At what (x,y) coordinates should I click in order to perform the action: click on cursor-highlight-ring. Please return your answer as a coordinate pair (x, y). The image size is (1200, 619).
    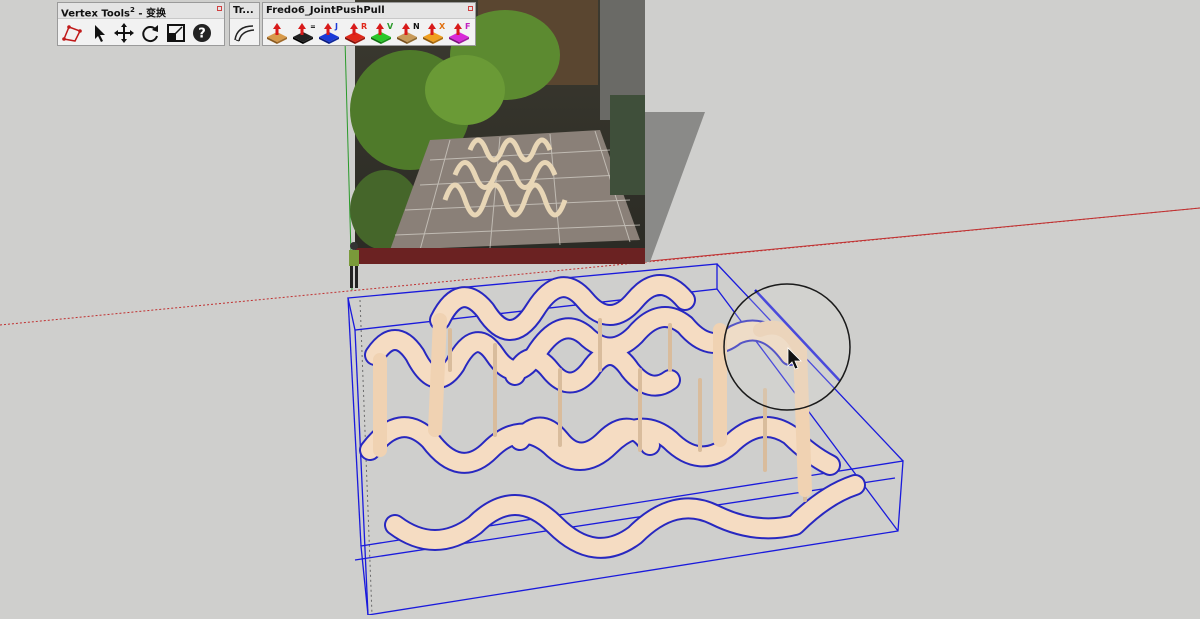
    Looking at the image, I should click on (787, 347).